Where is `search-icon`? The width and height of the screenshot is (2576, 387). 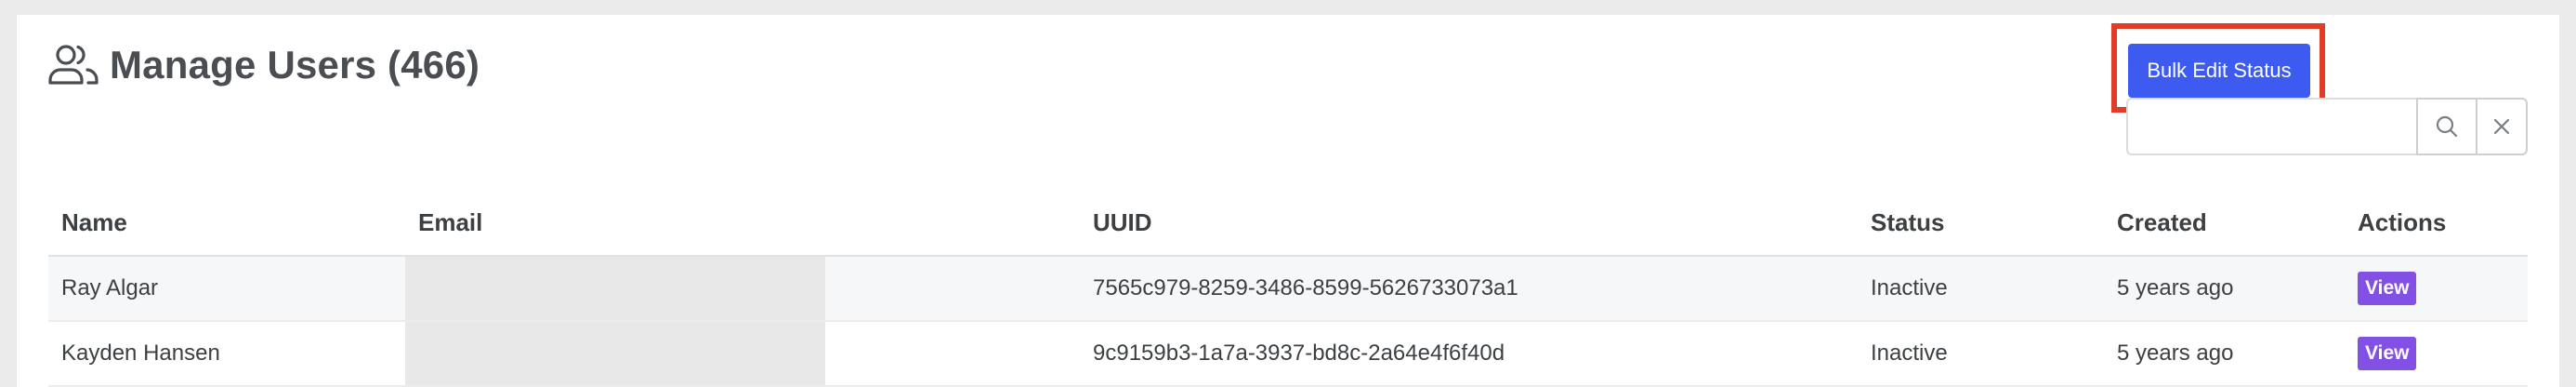 search-icon is located at coordinates (2447, 127).